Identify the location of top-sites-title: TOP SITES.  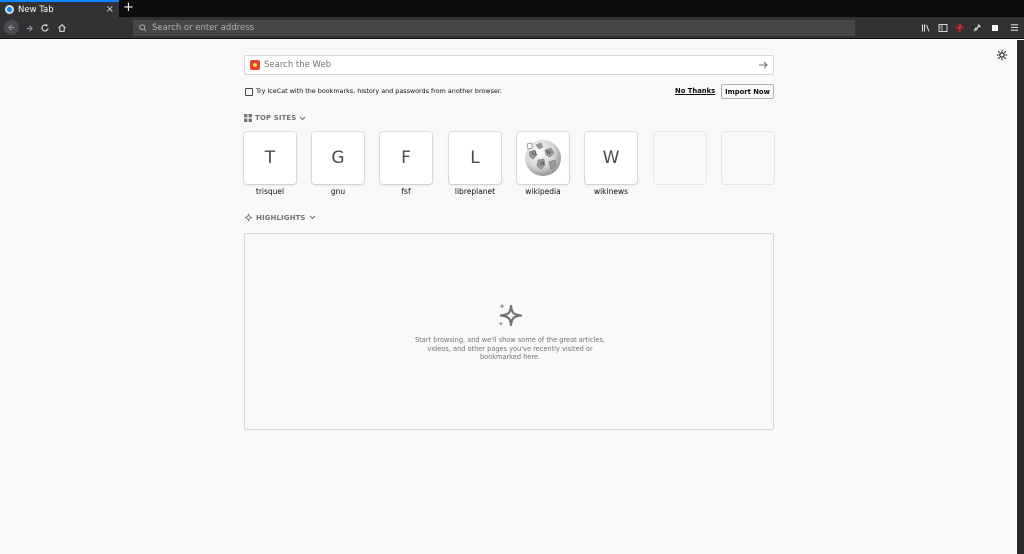
(276, 118).